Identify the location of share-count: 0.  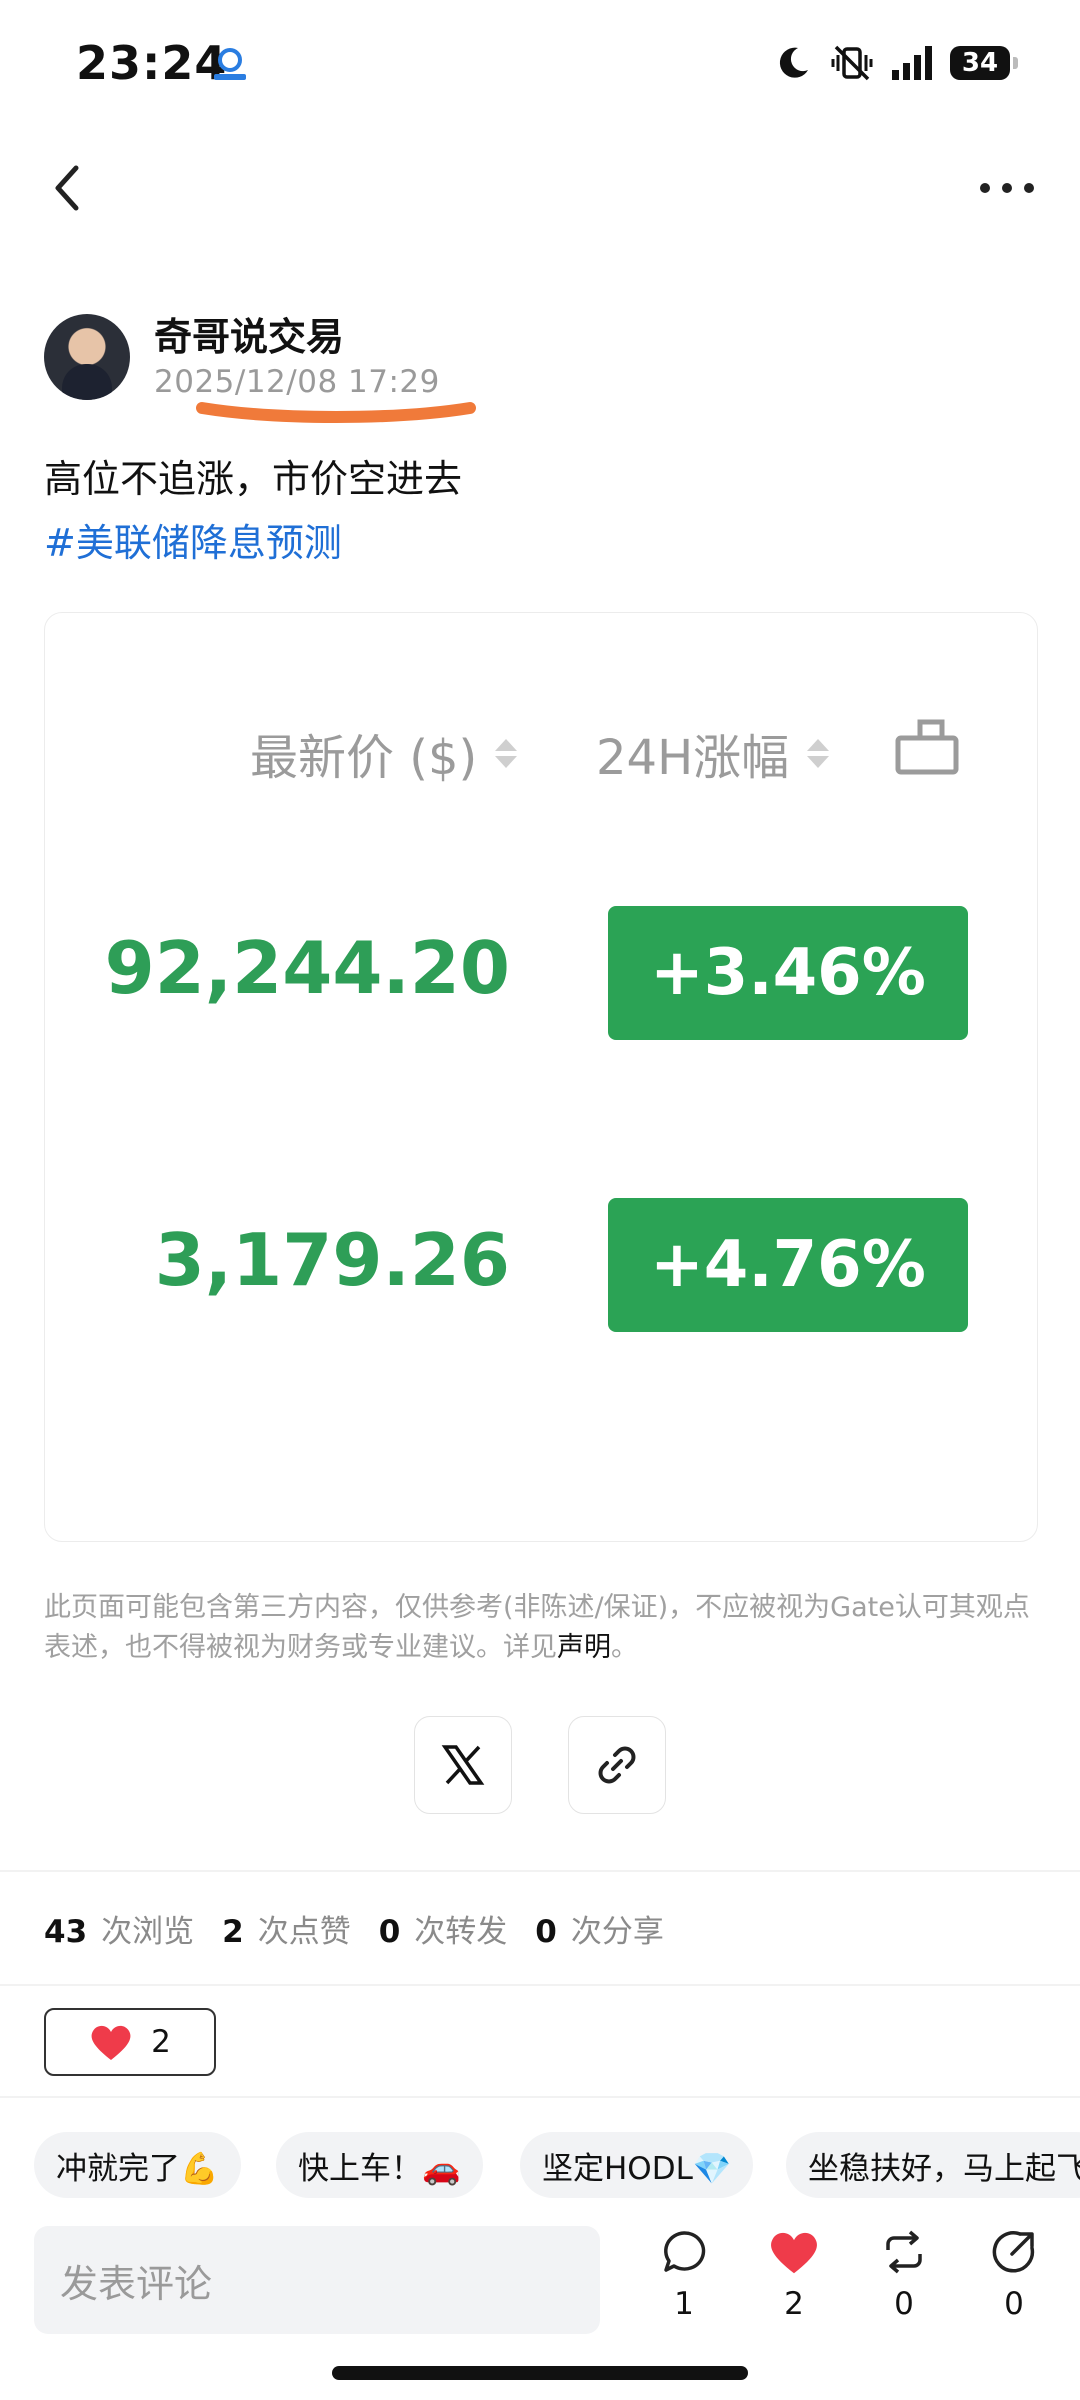
(1014, 2304).